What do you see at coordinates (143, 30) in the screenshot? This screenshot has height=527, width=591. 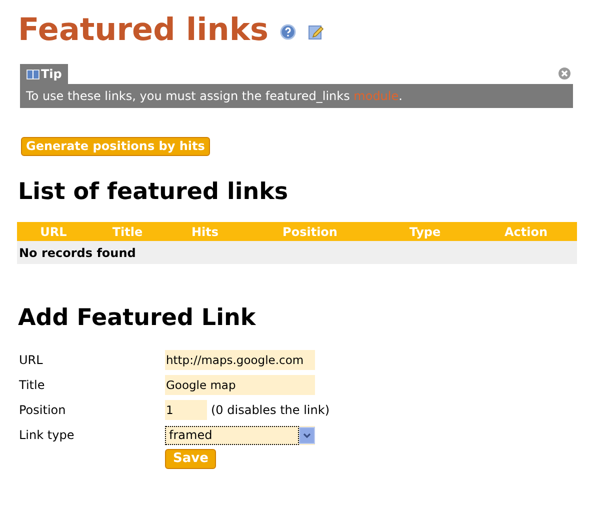 I see `page-title: Featured links` at bounding box center [143, 30].